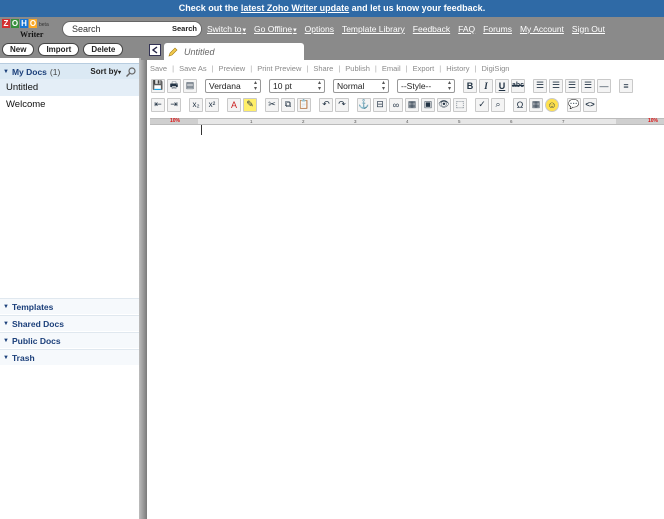 This screenshot has width=664, height=519. What do you see at coordinates (626, 85) in the screenshot?
I see `numbered-list-icon: ≡` at bounding box center [626, 85].